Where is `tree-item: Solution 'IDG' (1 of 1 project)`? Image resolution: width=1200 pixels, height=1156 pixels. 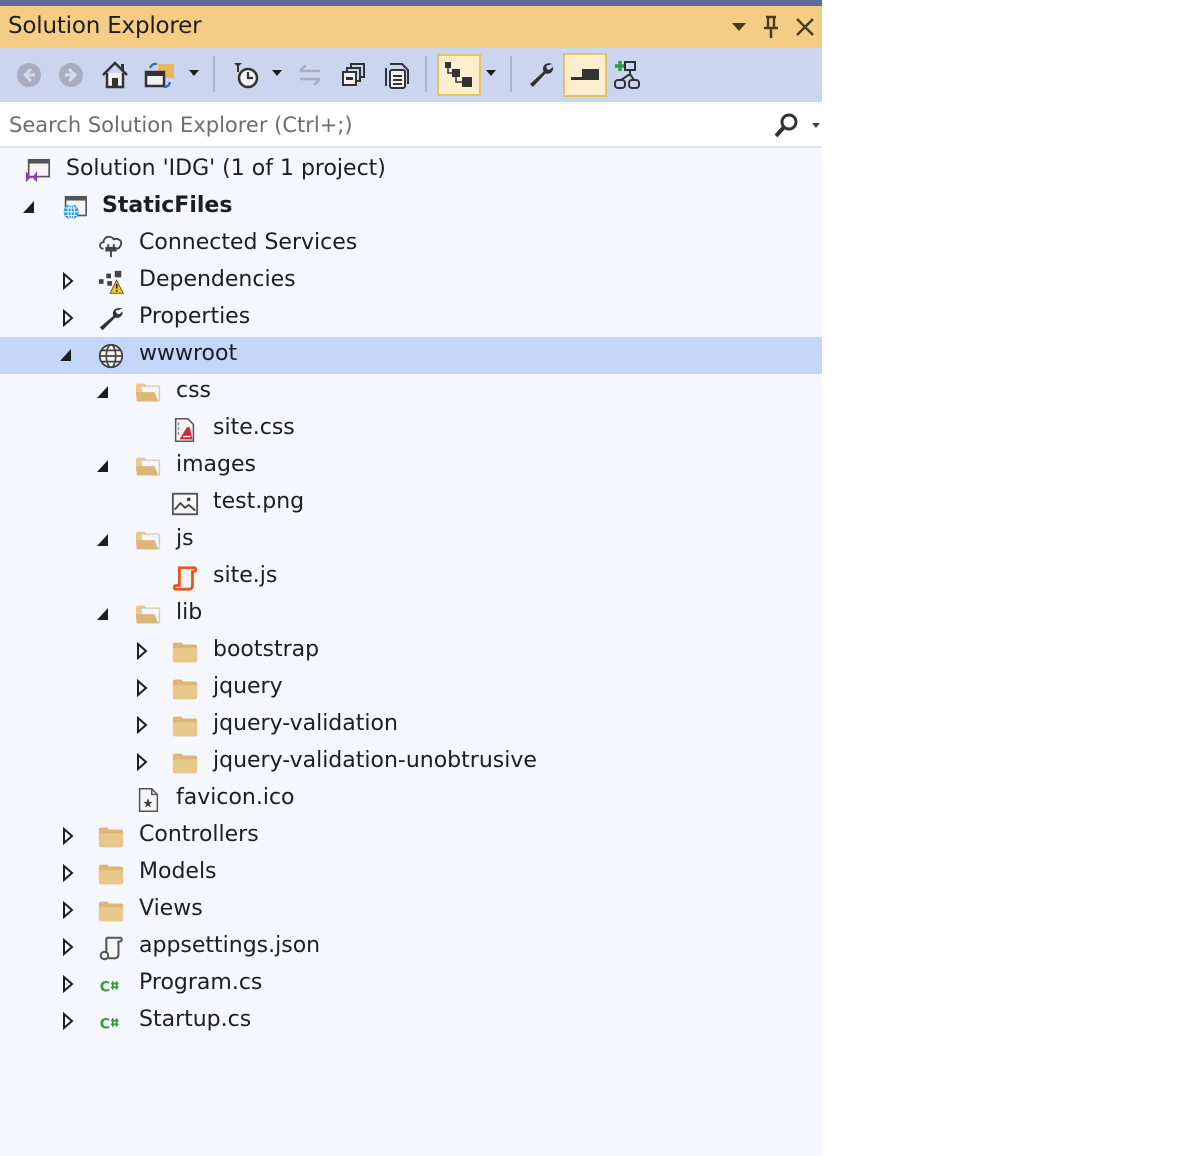
tree-item: Solution 'IDG' (1 of 1 project) is located at coordinates (411, 170).